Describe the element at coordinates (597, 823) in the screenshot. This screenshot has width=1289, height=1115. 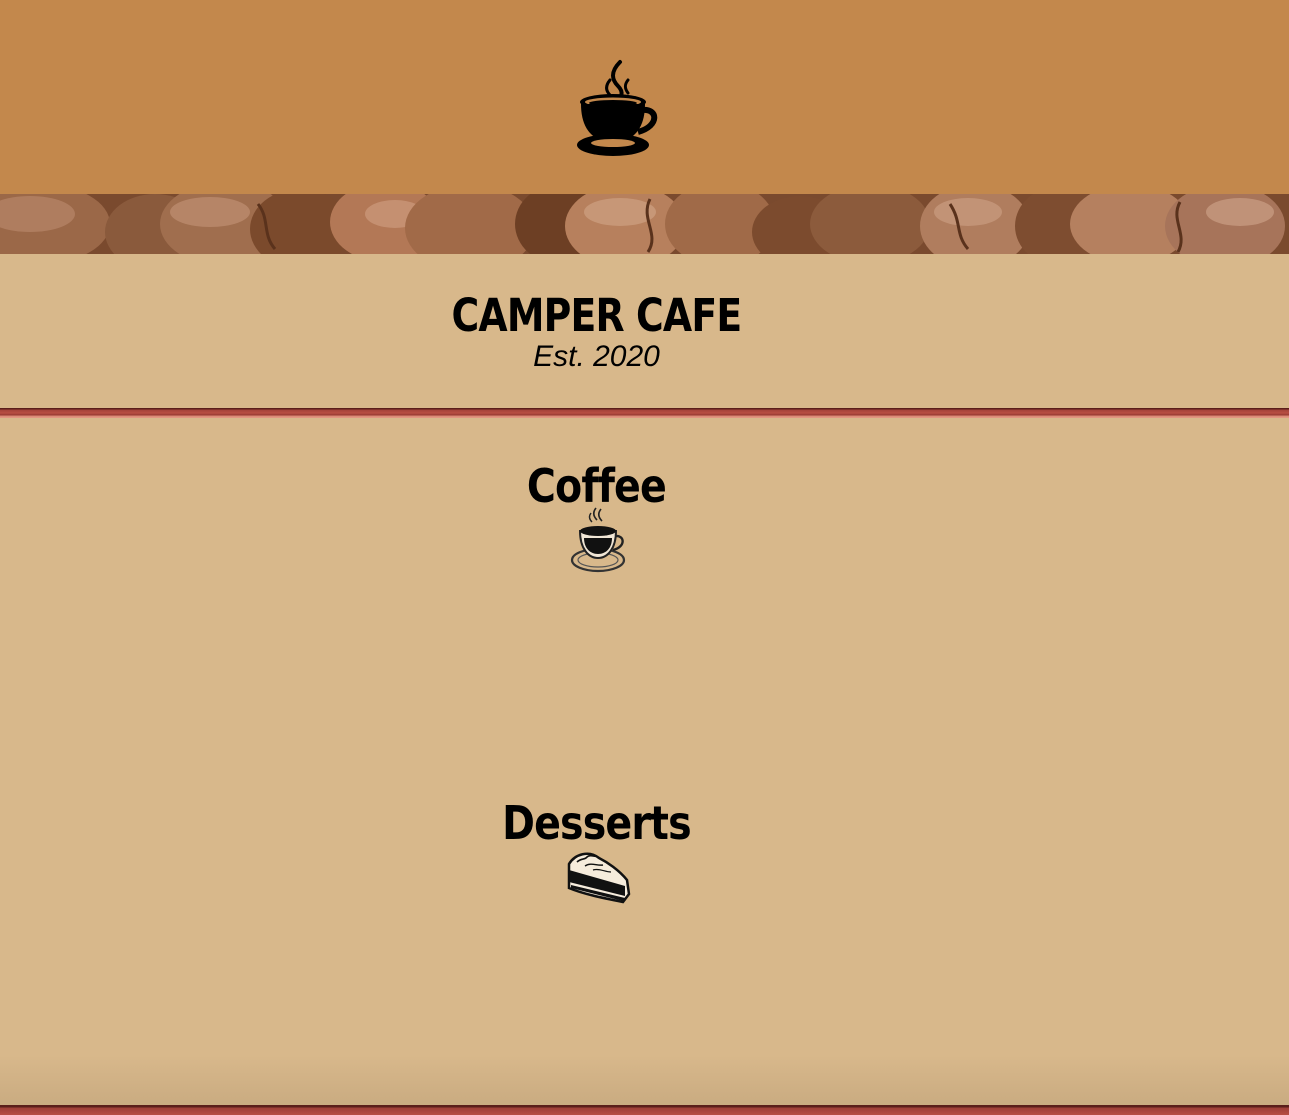
I see `section-title-desserts: Desserts` at that location.